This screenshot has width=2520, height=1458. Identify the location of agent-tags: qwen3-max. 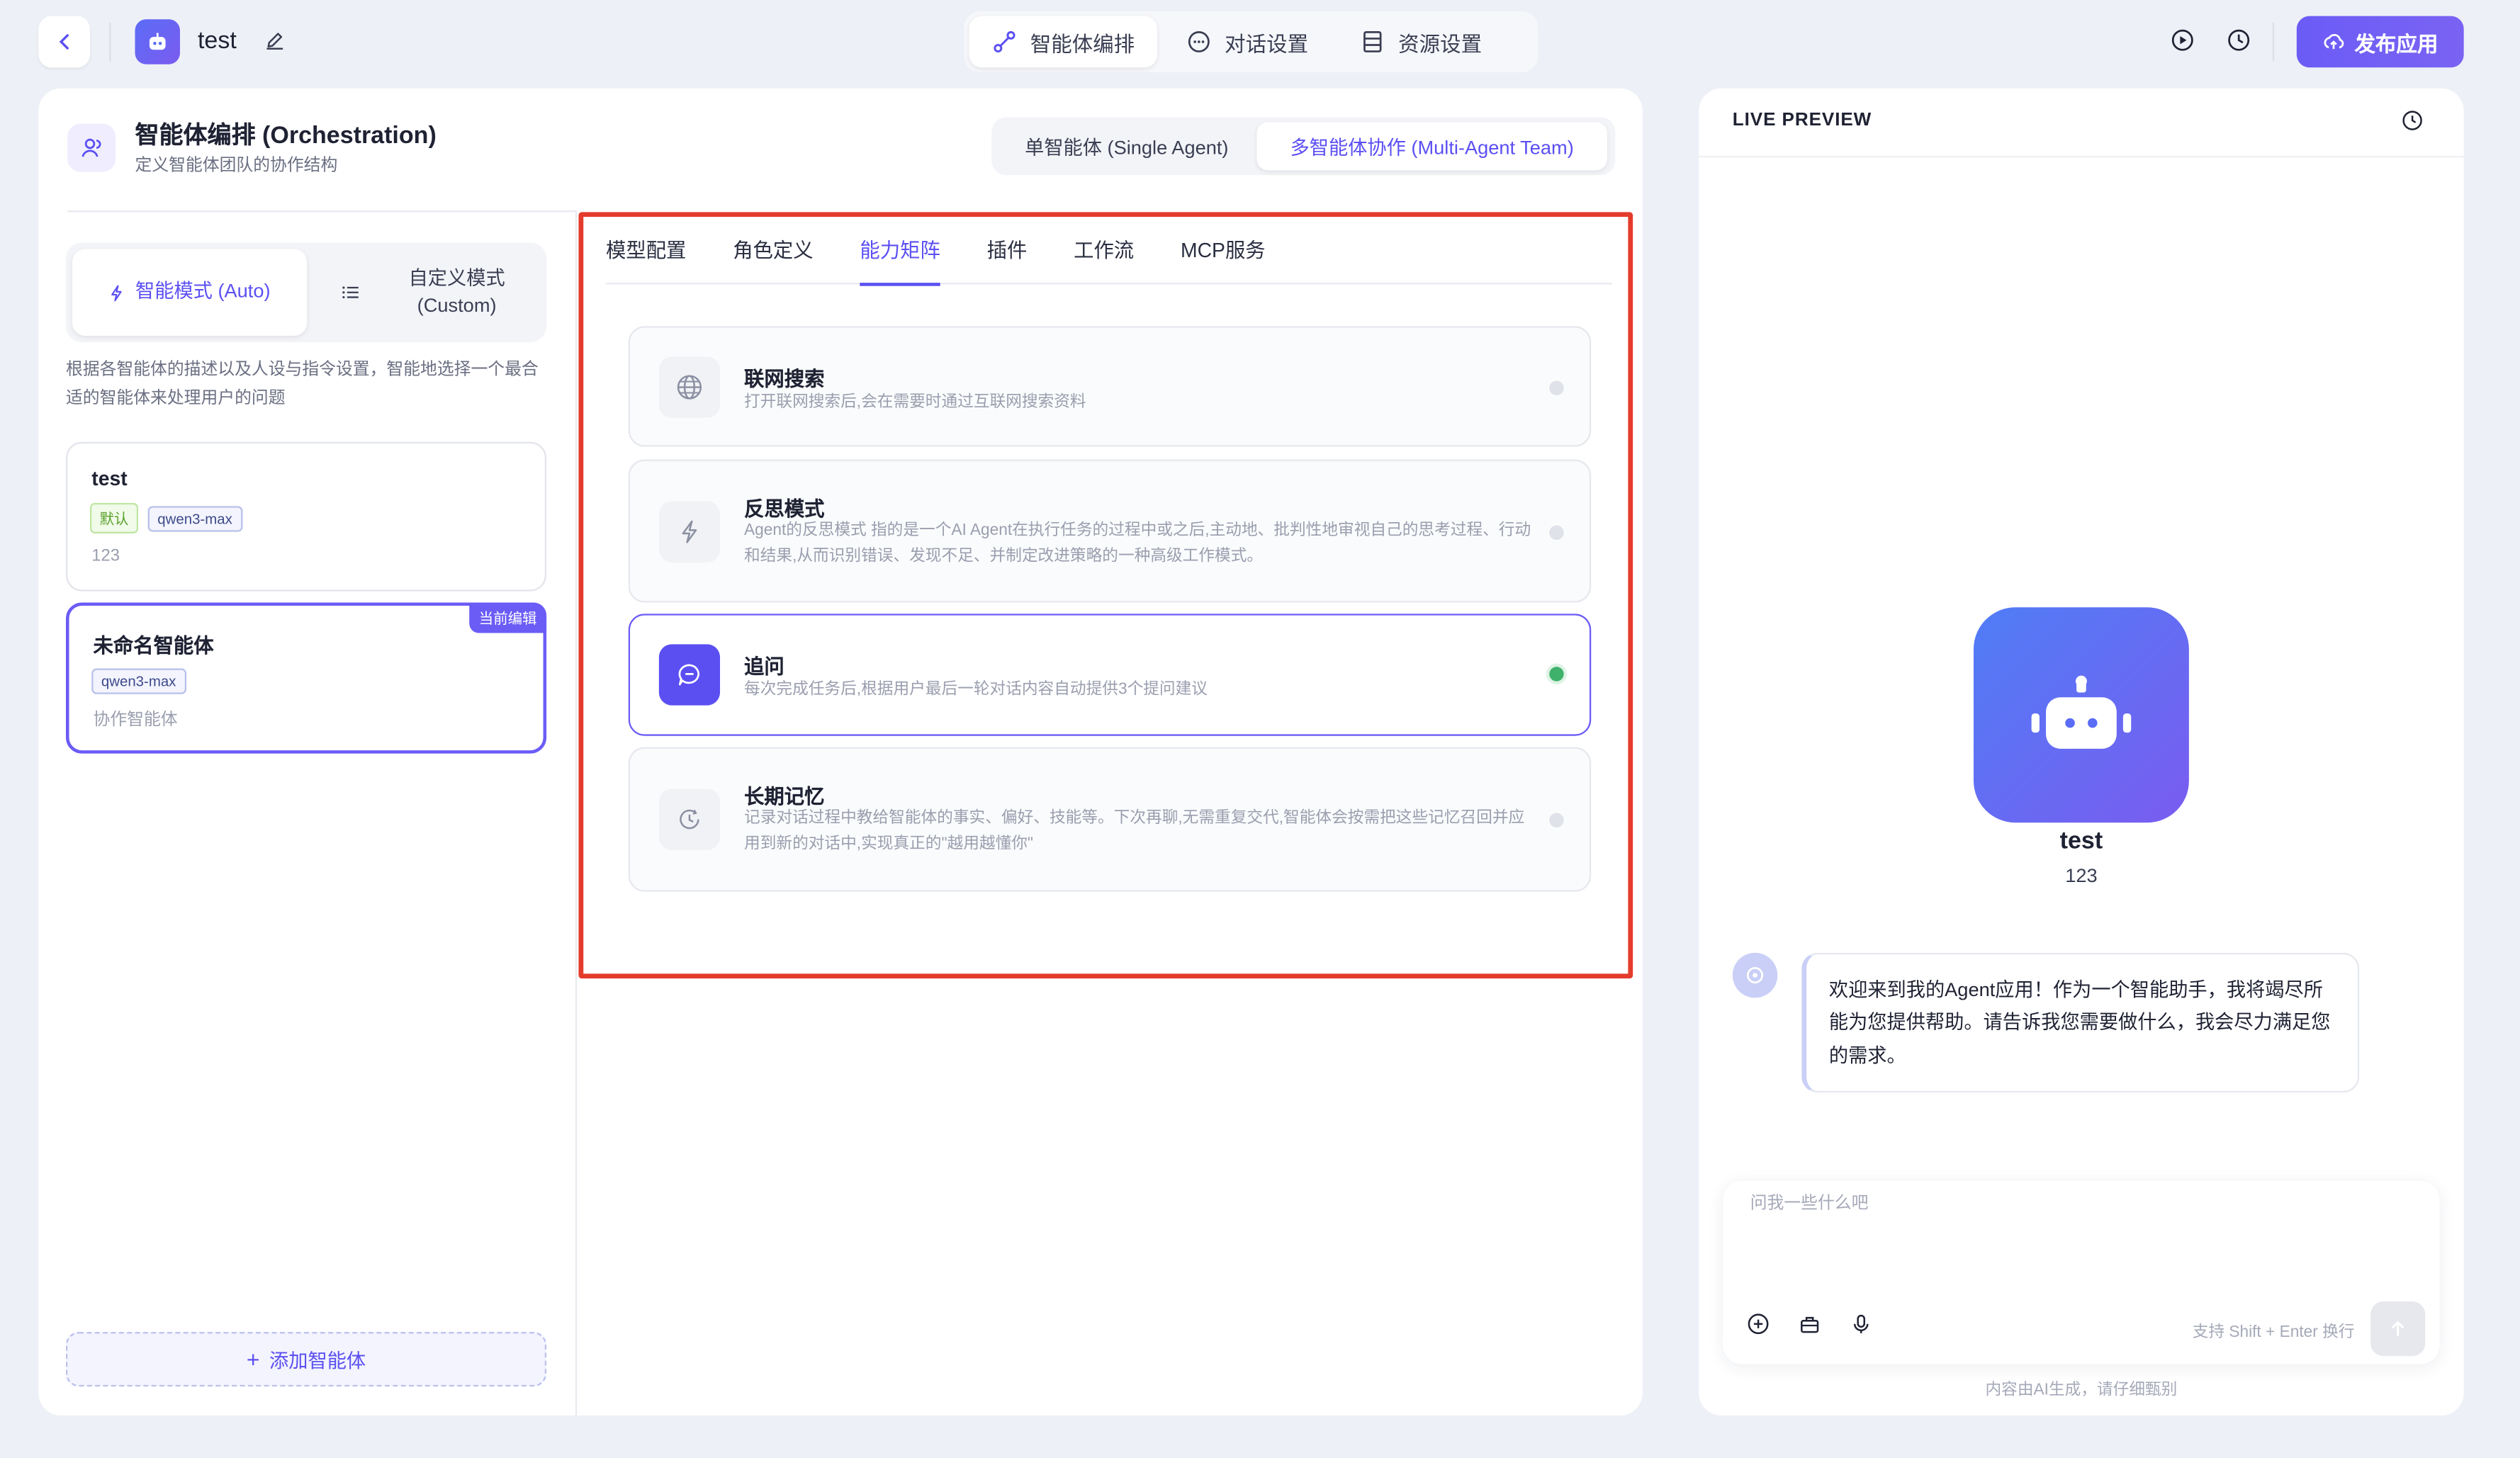
(143, 679).